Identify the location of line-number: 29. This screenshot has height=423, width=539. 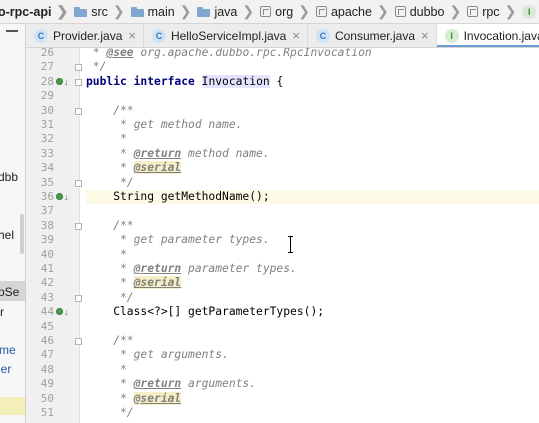
(47, 96).